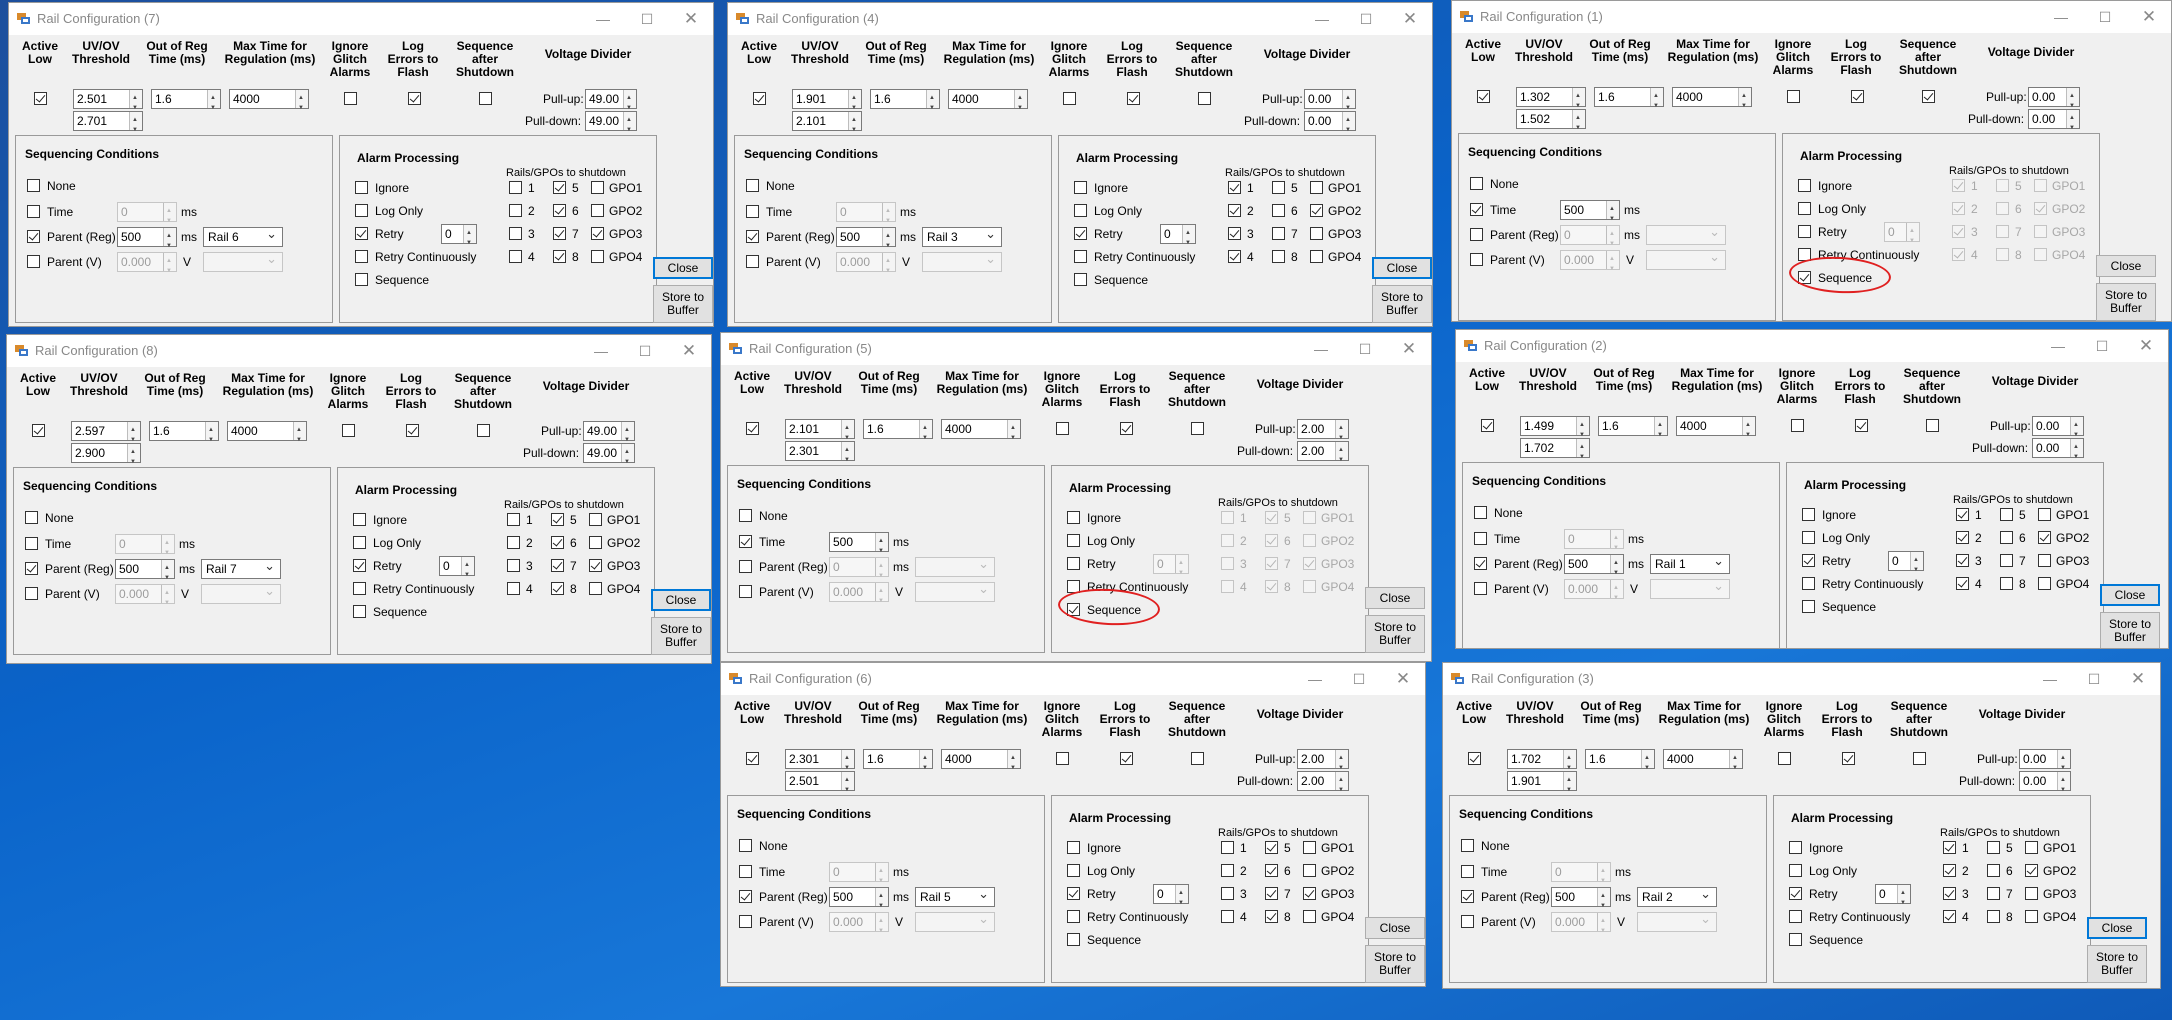  I want to click on title-bar: Rail Configuration (1) — ☐ ✕, so click(1811, 17).